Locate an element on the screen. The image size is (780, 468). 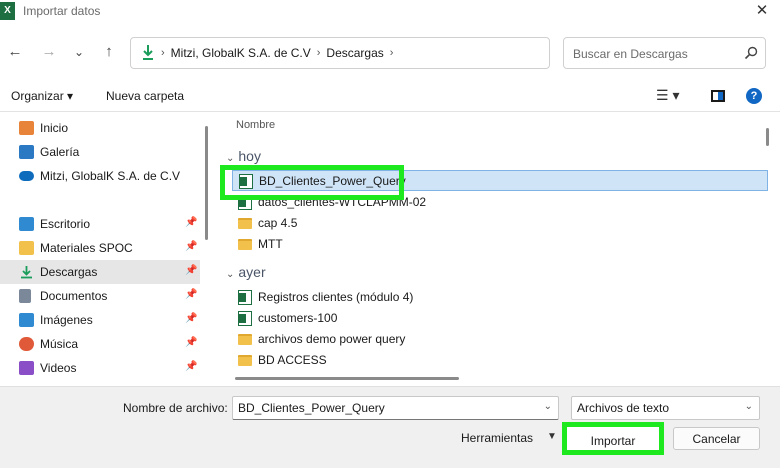
sidebar-item-onedrive: Mitzi, GlobalK S.A. de C.V is located at coordinates (100, 176).